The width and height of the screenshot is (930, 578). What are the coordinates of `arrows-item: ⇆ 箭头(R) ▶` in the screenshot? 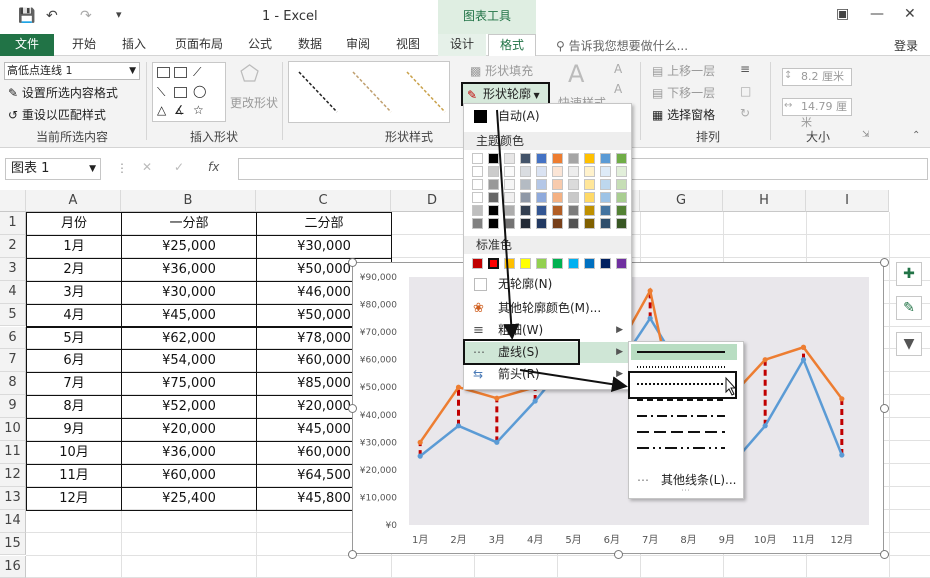 It's located at (547, 374).